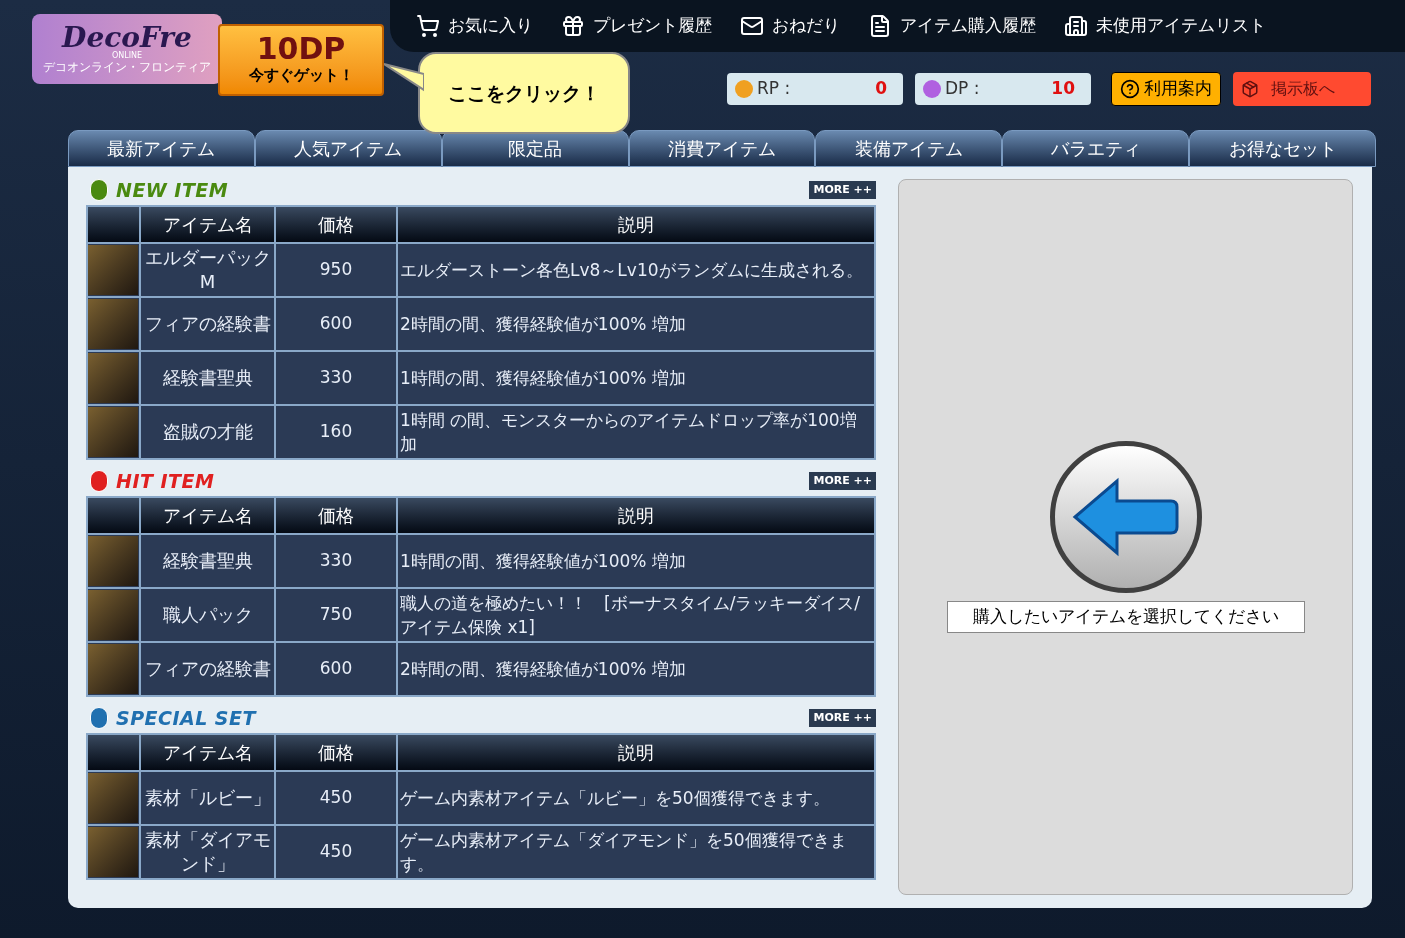 The width and height of the screenshot is (1405, 938). I want to click on logo-caption: デコオンライン・フロンティア, so click(127, 67).